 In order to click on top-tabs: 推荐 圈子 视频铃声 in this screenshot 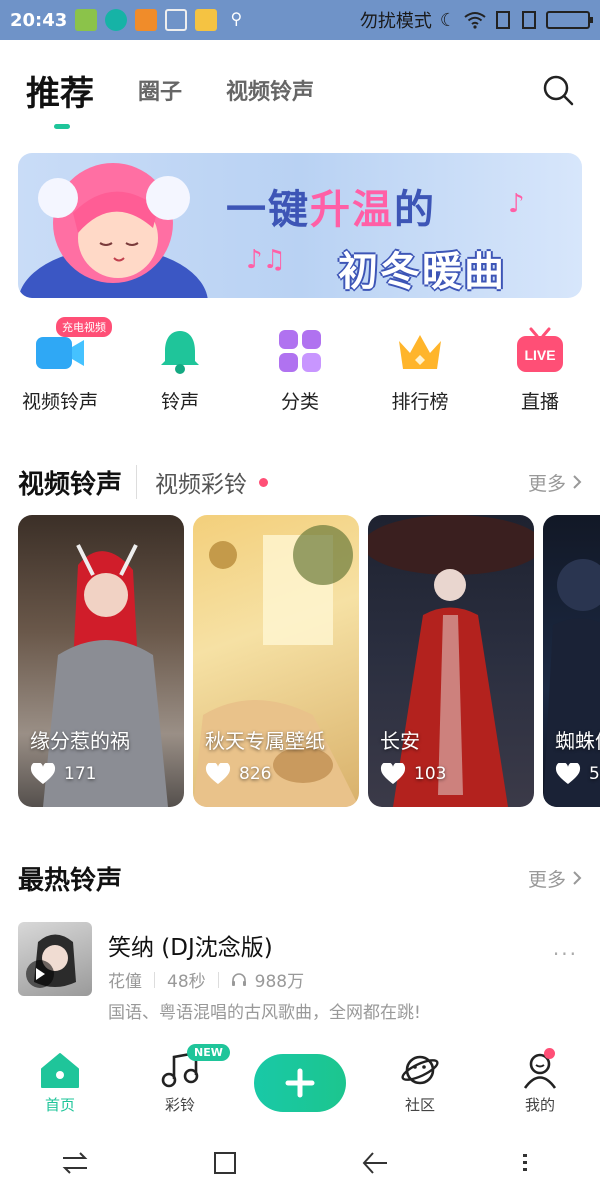, I will do `click(300, 90)`.